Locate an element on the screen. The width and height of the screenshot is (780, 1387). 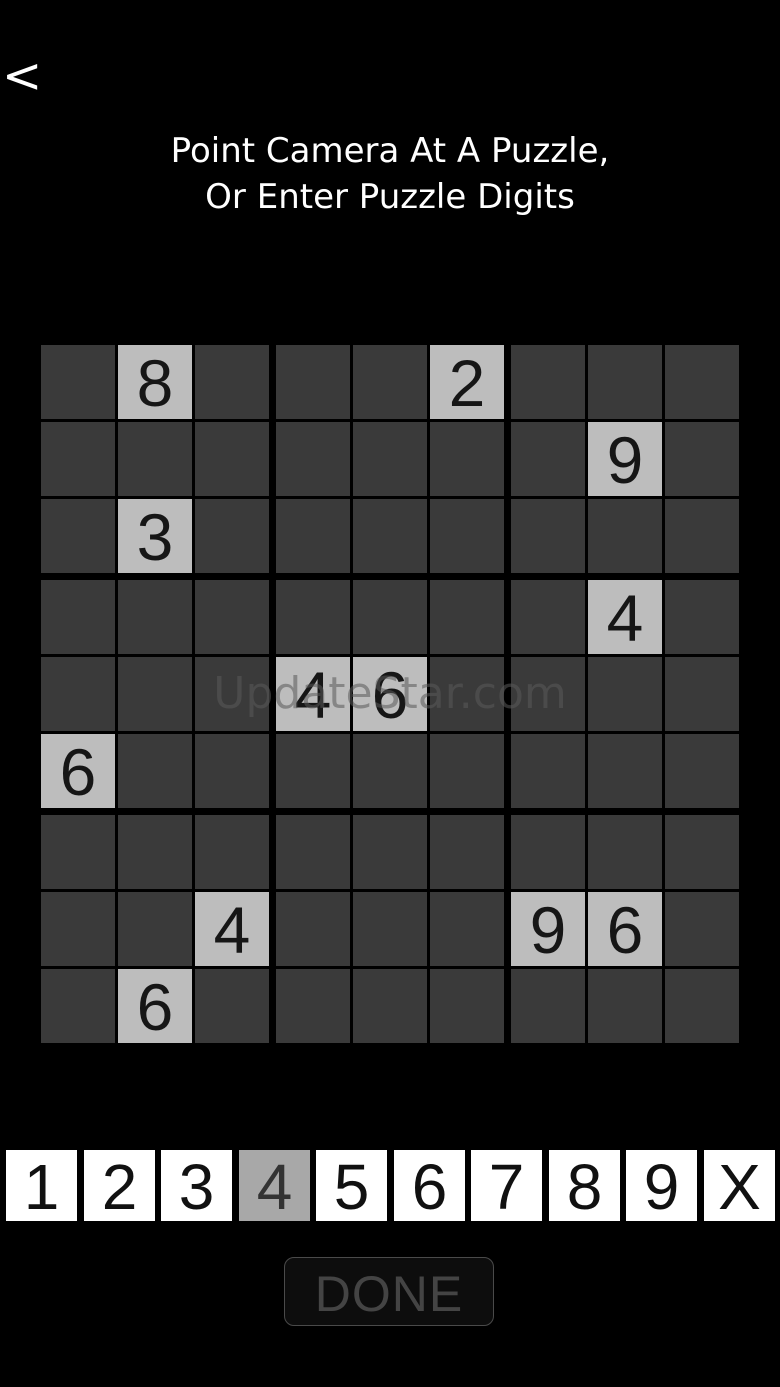
sudoku-cell-r9-c6 is located at coordinates (467, 1006).